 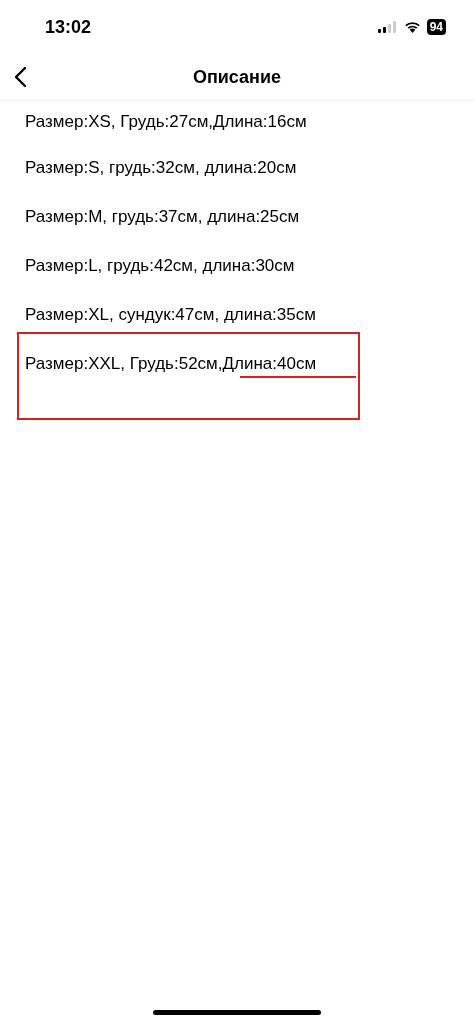 What do you see at coordinates (162, 216) in the screenshot?
I see `size-text: Размер:M, грудь:37см, длина:25см` at bounding box center [162, 216].